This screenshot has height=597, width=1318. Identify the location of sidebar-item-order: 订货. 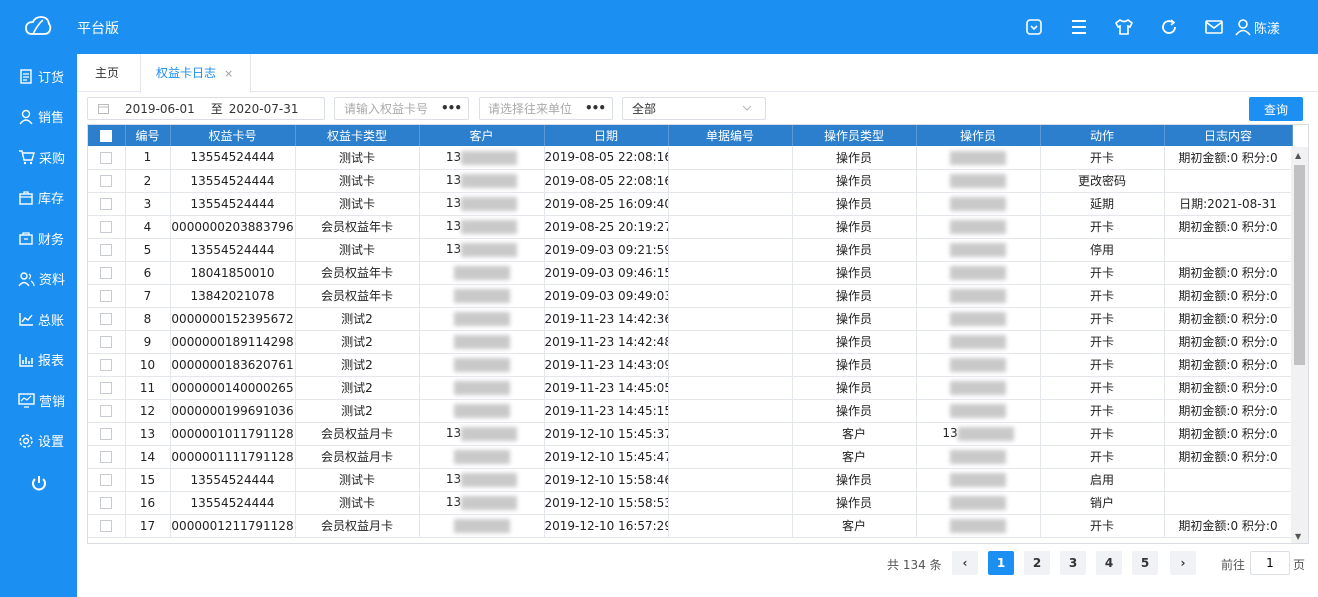
(38, 76).